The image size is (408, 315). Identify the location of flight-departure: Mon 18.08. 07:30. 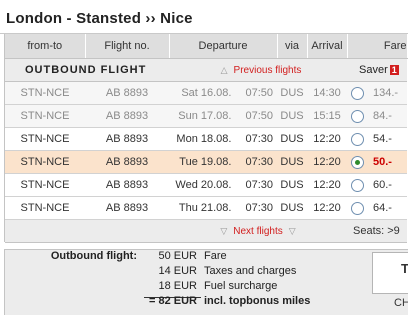
(223, 139).